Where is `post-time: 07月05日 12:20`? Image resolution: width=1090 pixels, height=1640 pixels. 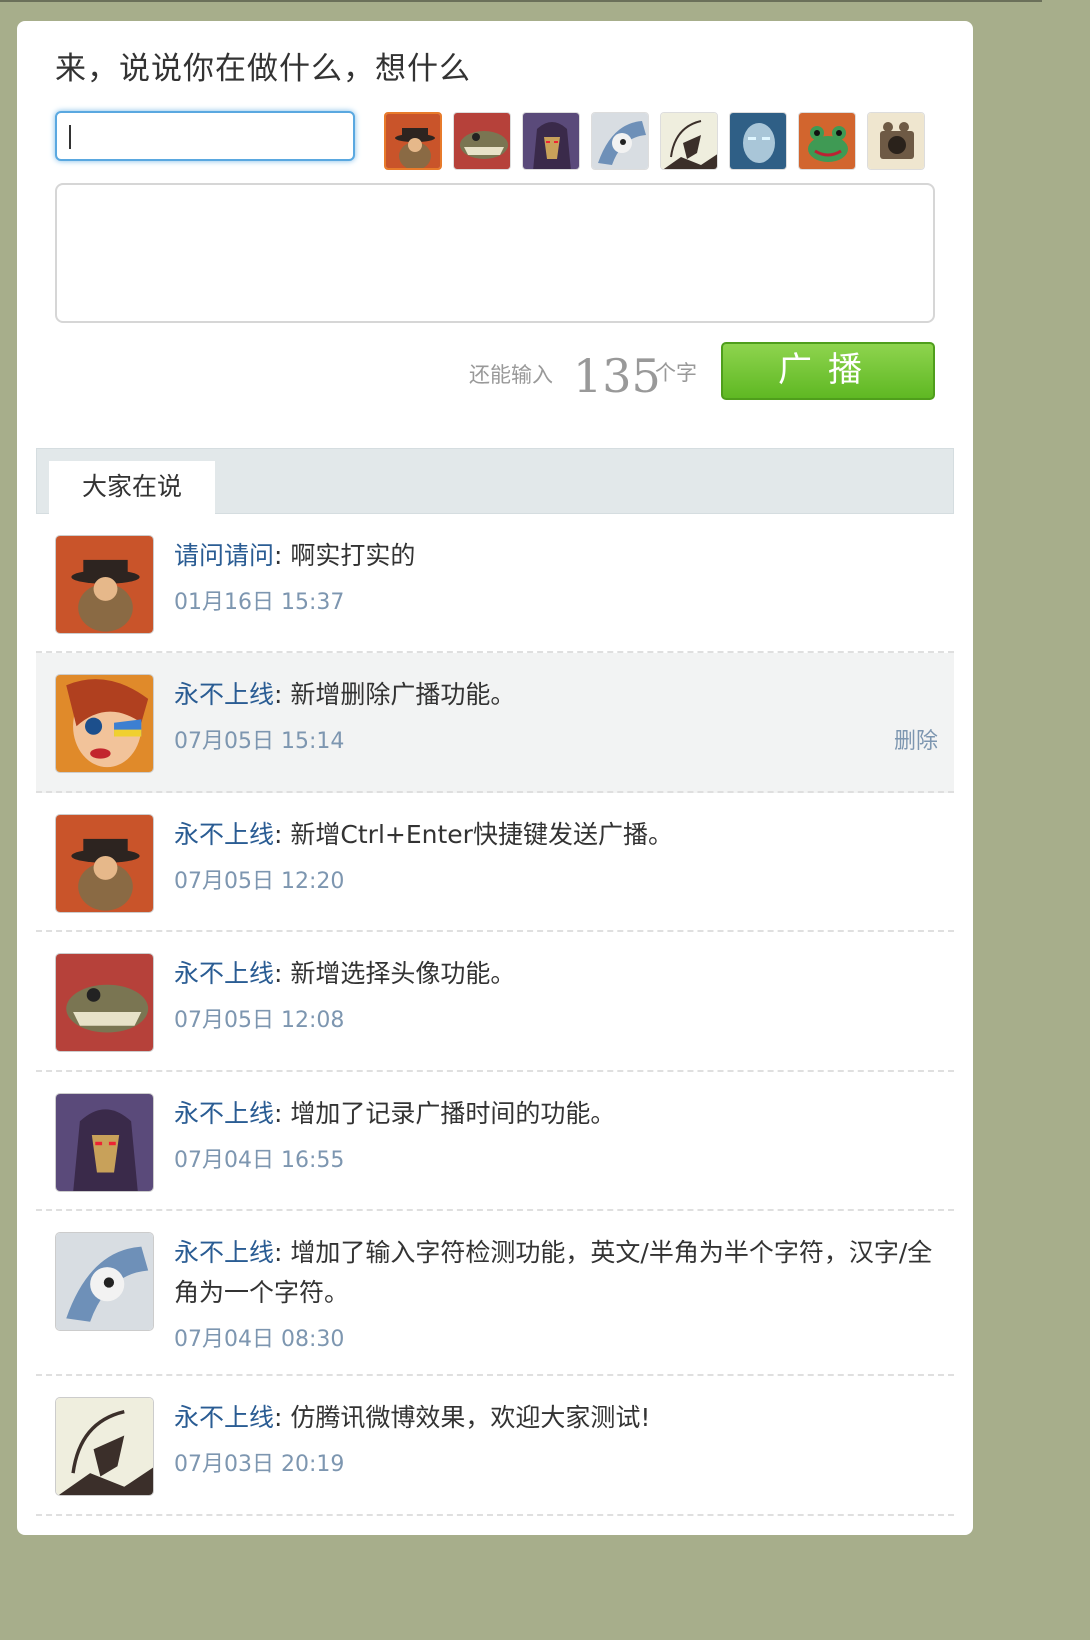
post-time: 07月05日 12:20 is located at coordinates (259, 881).